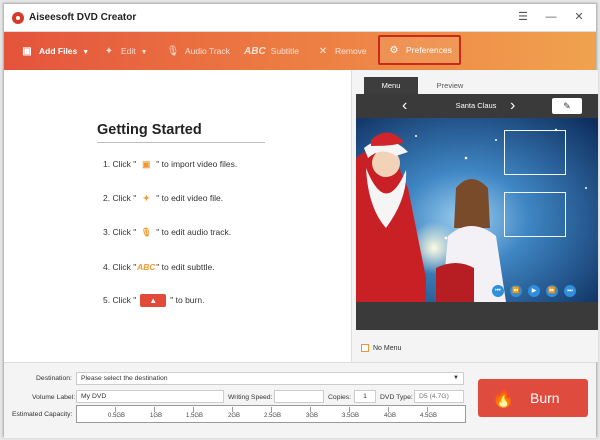 The image size is (600, 440). I want to click on tab-bar: Menu Preview, so click(477, 85).